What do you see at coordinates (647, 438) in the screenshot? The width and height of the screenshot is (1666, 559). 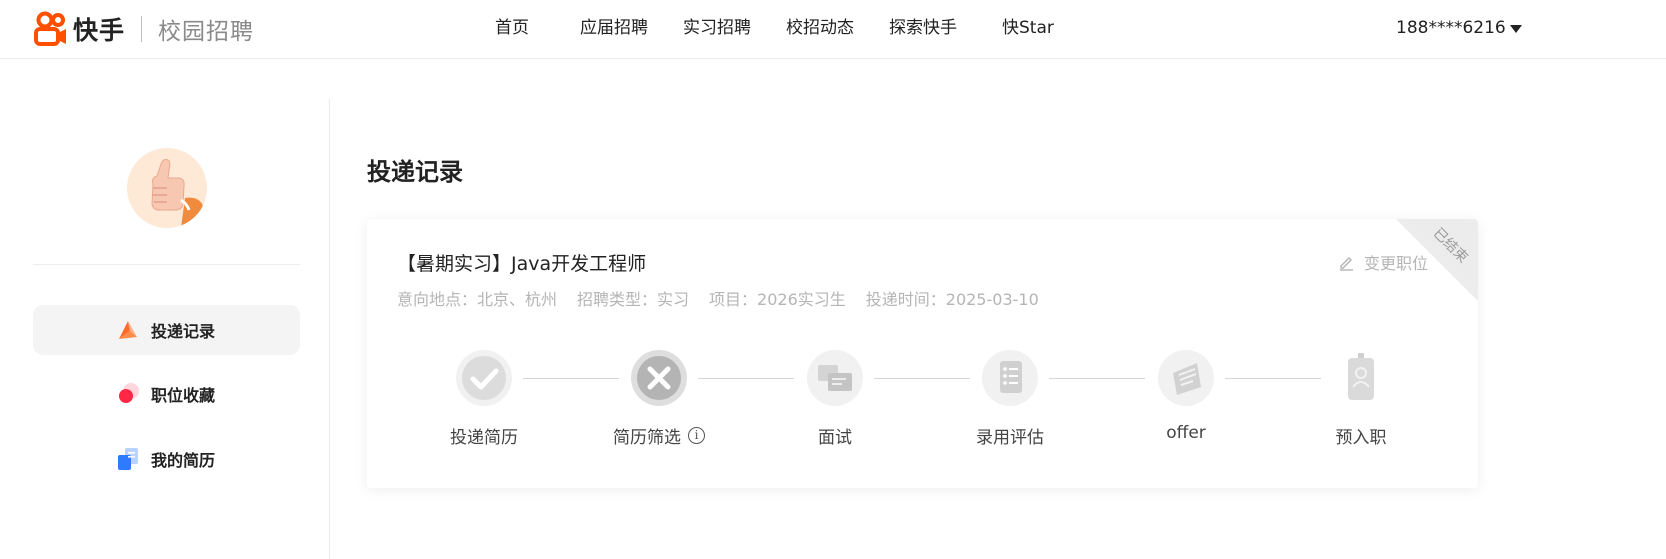 I see `step-label: 简历筛选` at bounding box center [647, 438].